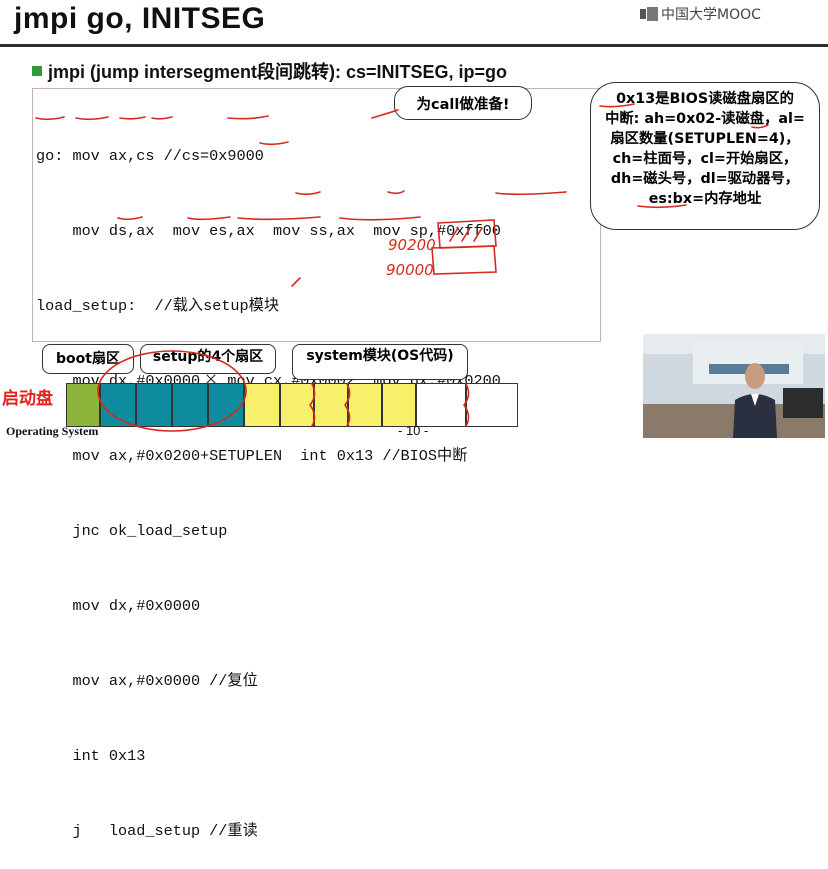 This screenshot has height=869, width=828. Describe the element at coordinates (150, 156) in the screenshot. I see `code-line: go: mov ax,cs //cs=0x9000` at that location.